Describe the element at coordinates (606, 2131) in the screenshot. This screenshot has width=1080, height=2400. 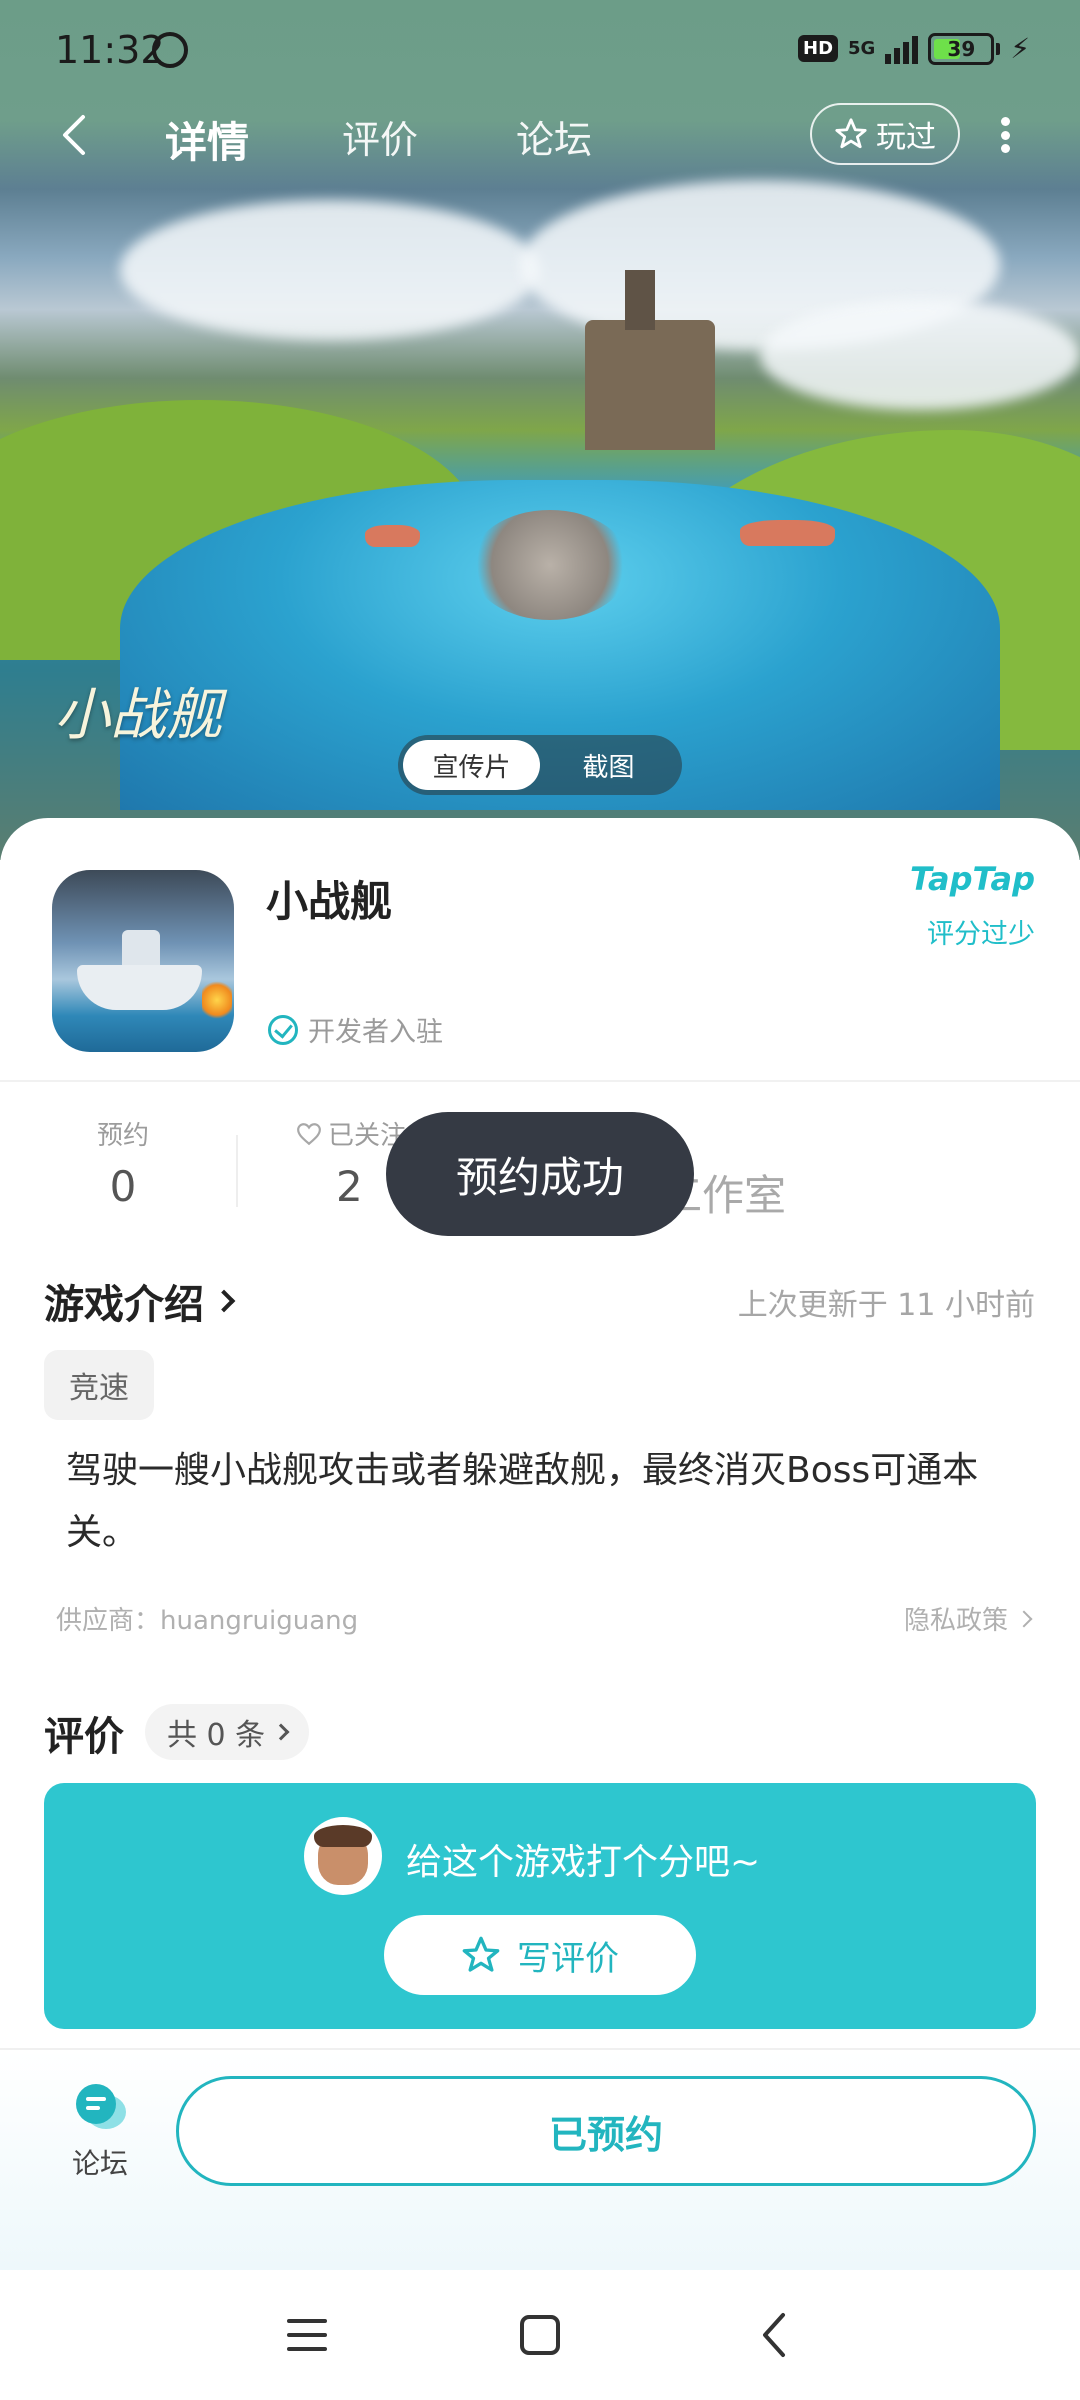
I see `reserved-button: 已预约` at that location.